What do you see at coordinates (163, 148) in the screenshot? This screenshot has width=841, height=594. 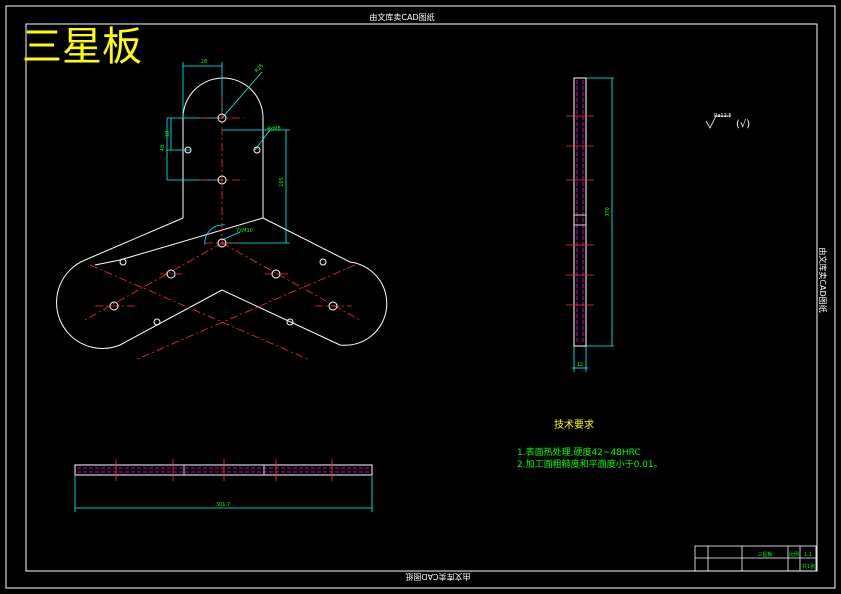 I see `dim-left-big: 48` at bounding box center [163, 148].